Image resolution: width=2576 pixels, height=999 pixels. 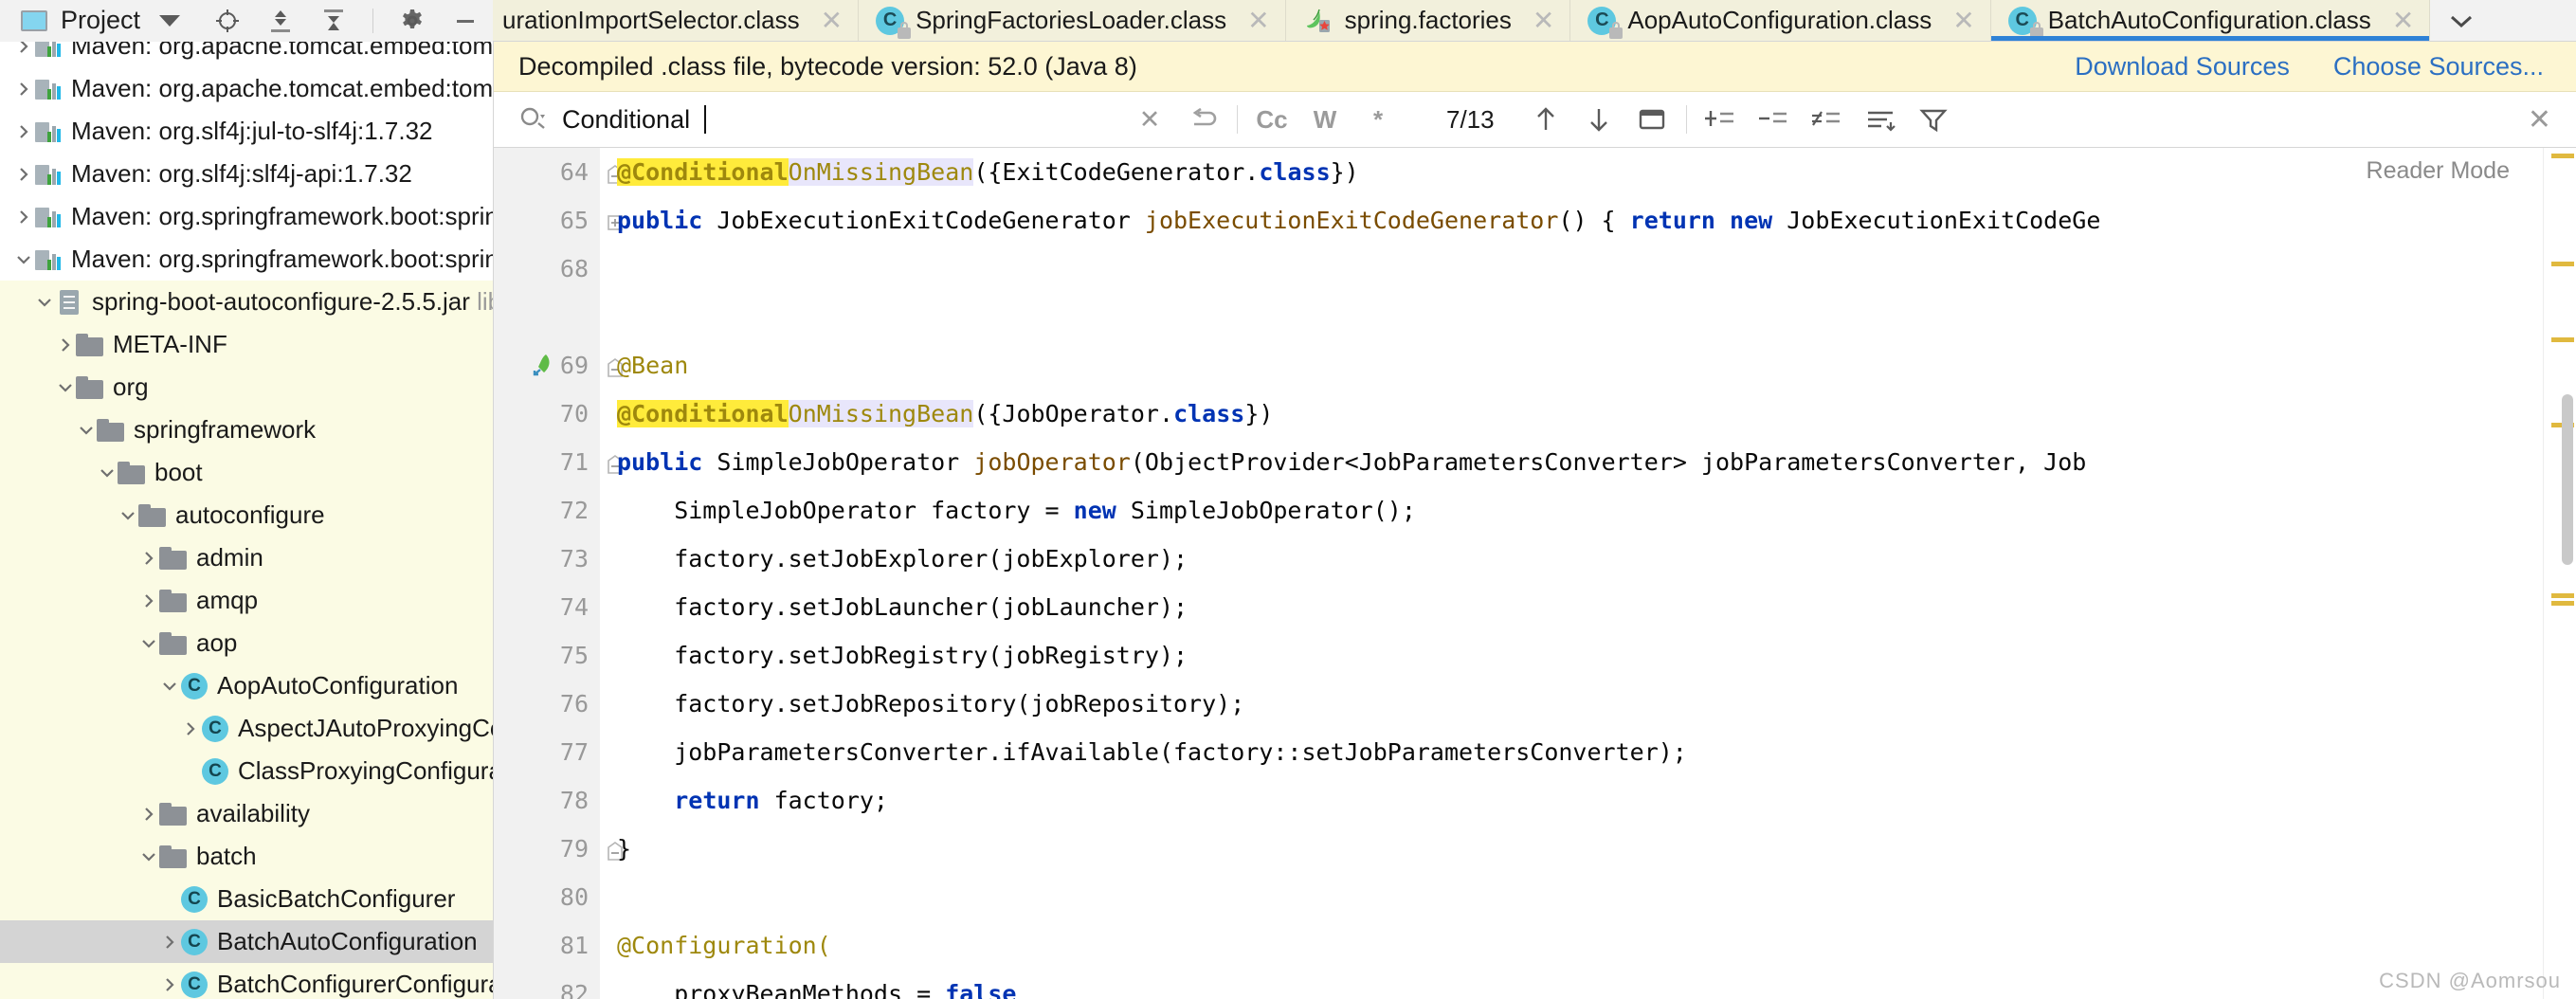 I want to click on add-line-before-button, so click(x=1721, y=119).